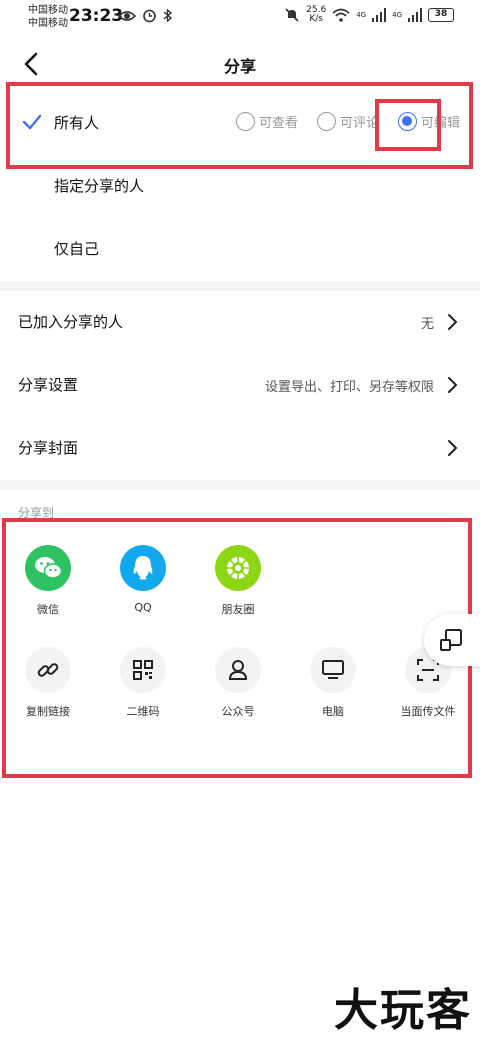 The image size is (480, 1040). I want to click on scope-option-self: 仅自己, so click(240, 249).